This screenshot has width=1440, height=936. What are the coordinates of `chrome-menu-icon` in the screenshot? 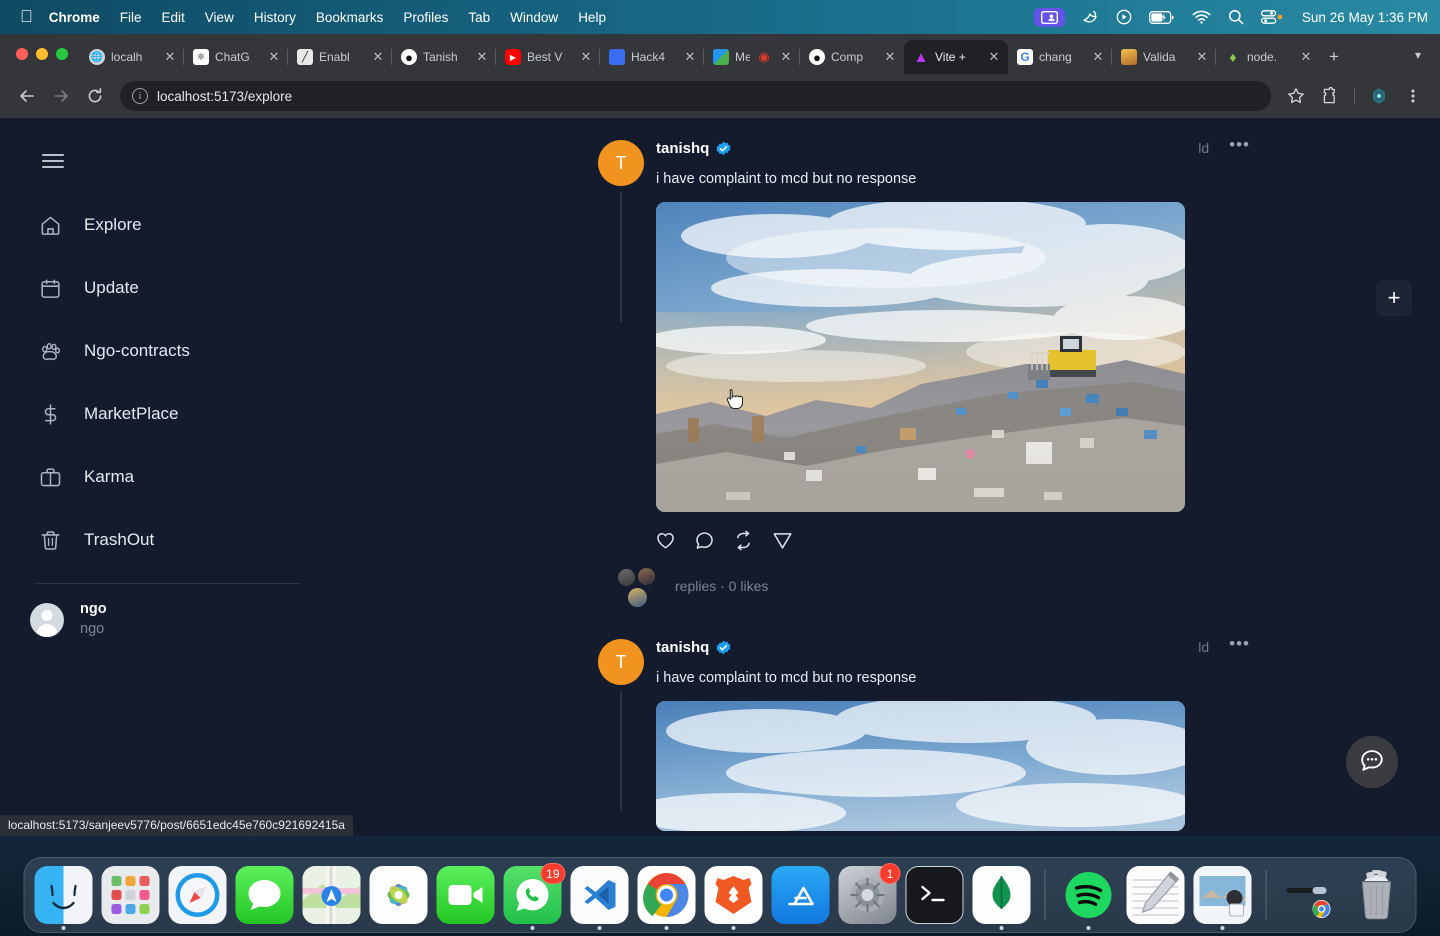 It's located at (1413, 96).